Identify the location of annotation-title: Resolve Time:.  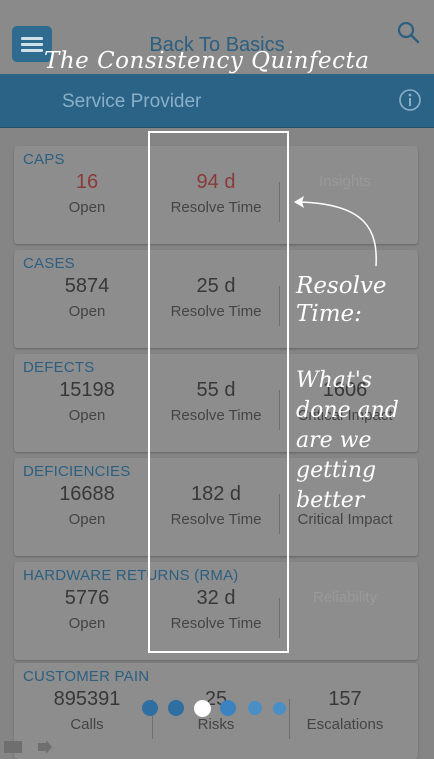
(341, 300).